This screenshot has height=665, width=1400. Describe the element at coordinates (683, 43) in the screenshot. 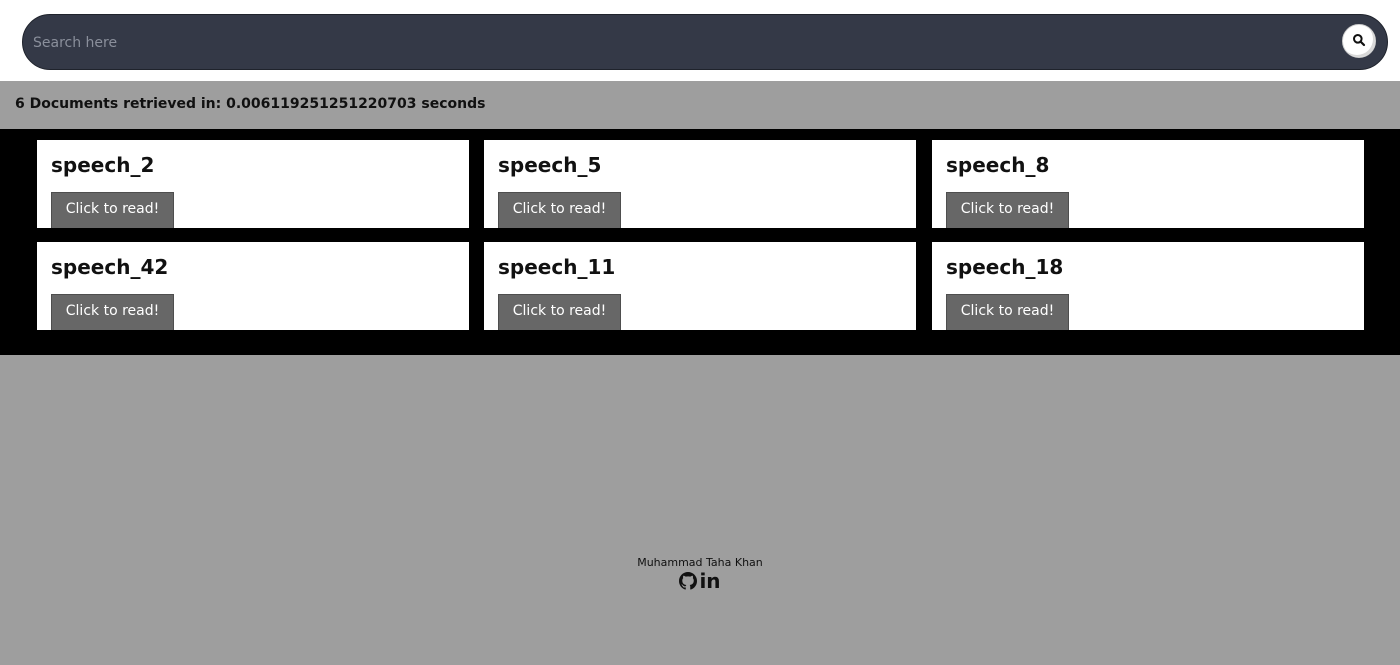

I see `search-input` at that location.